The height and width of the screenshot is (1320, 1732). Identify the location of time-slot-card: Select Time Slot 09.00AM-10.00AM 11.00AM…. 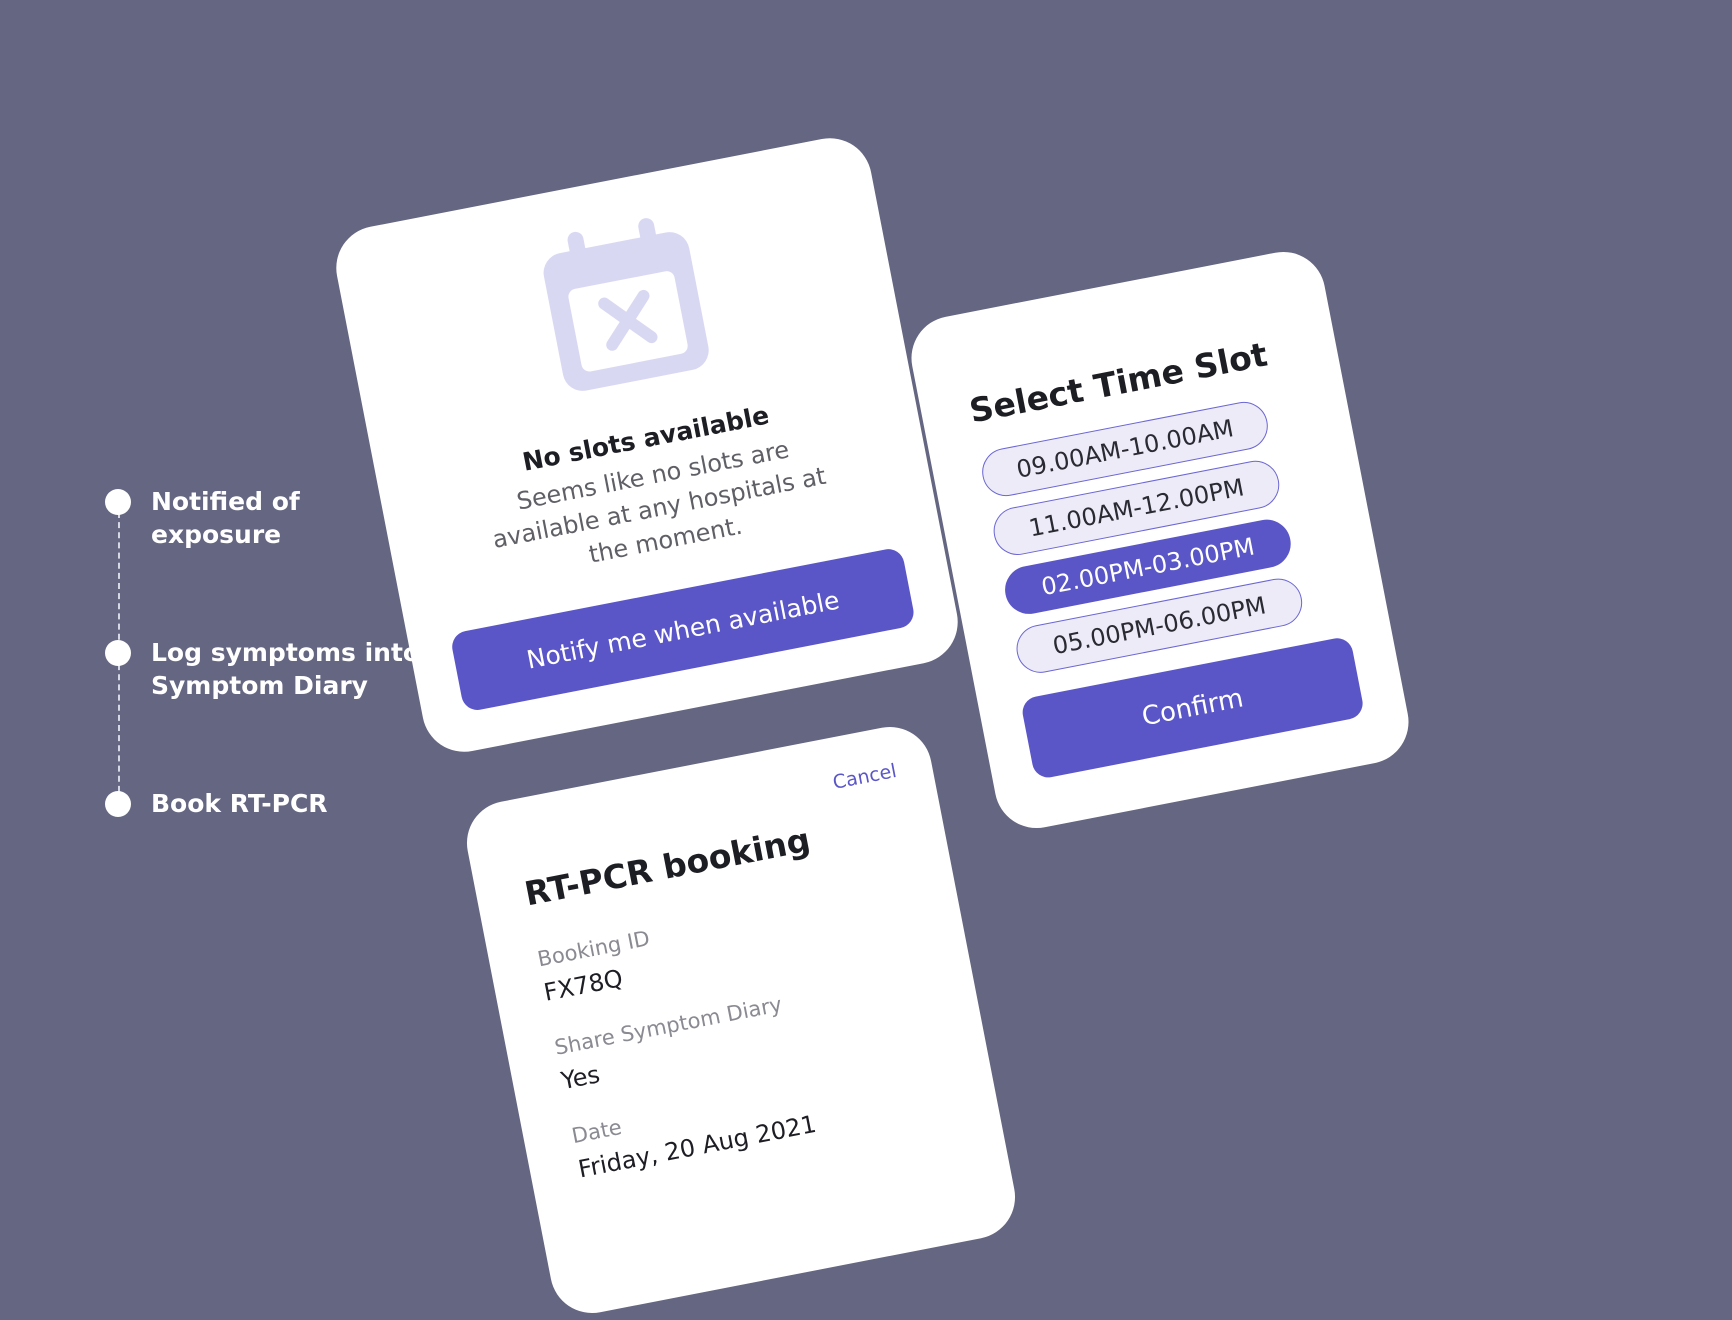
(1160, 540).